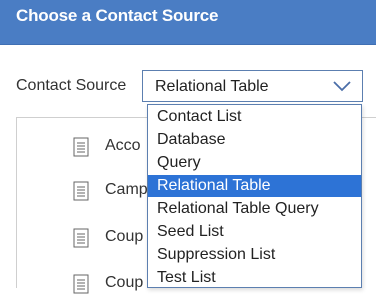 The image size is (376, 296). Describe the element at coordinates (254, 209) in the screenshot. I see `option-relational-table-query: Relational Table Query` at that location.